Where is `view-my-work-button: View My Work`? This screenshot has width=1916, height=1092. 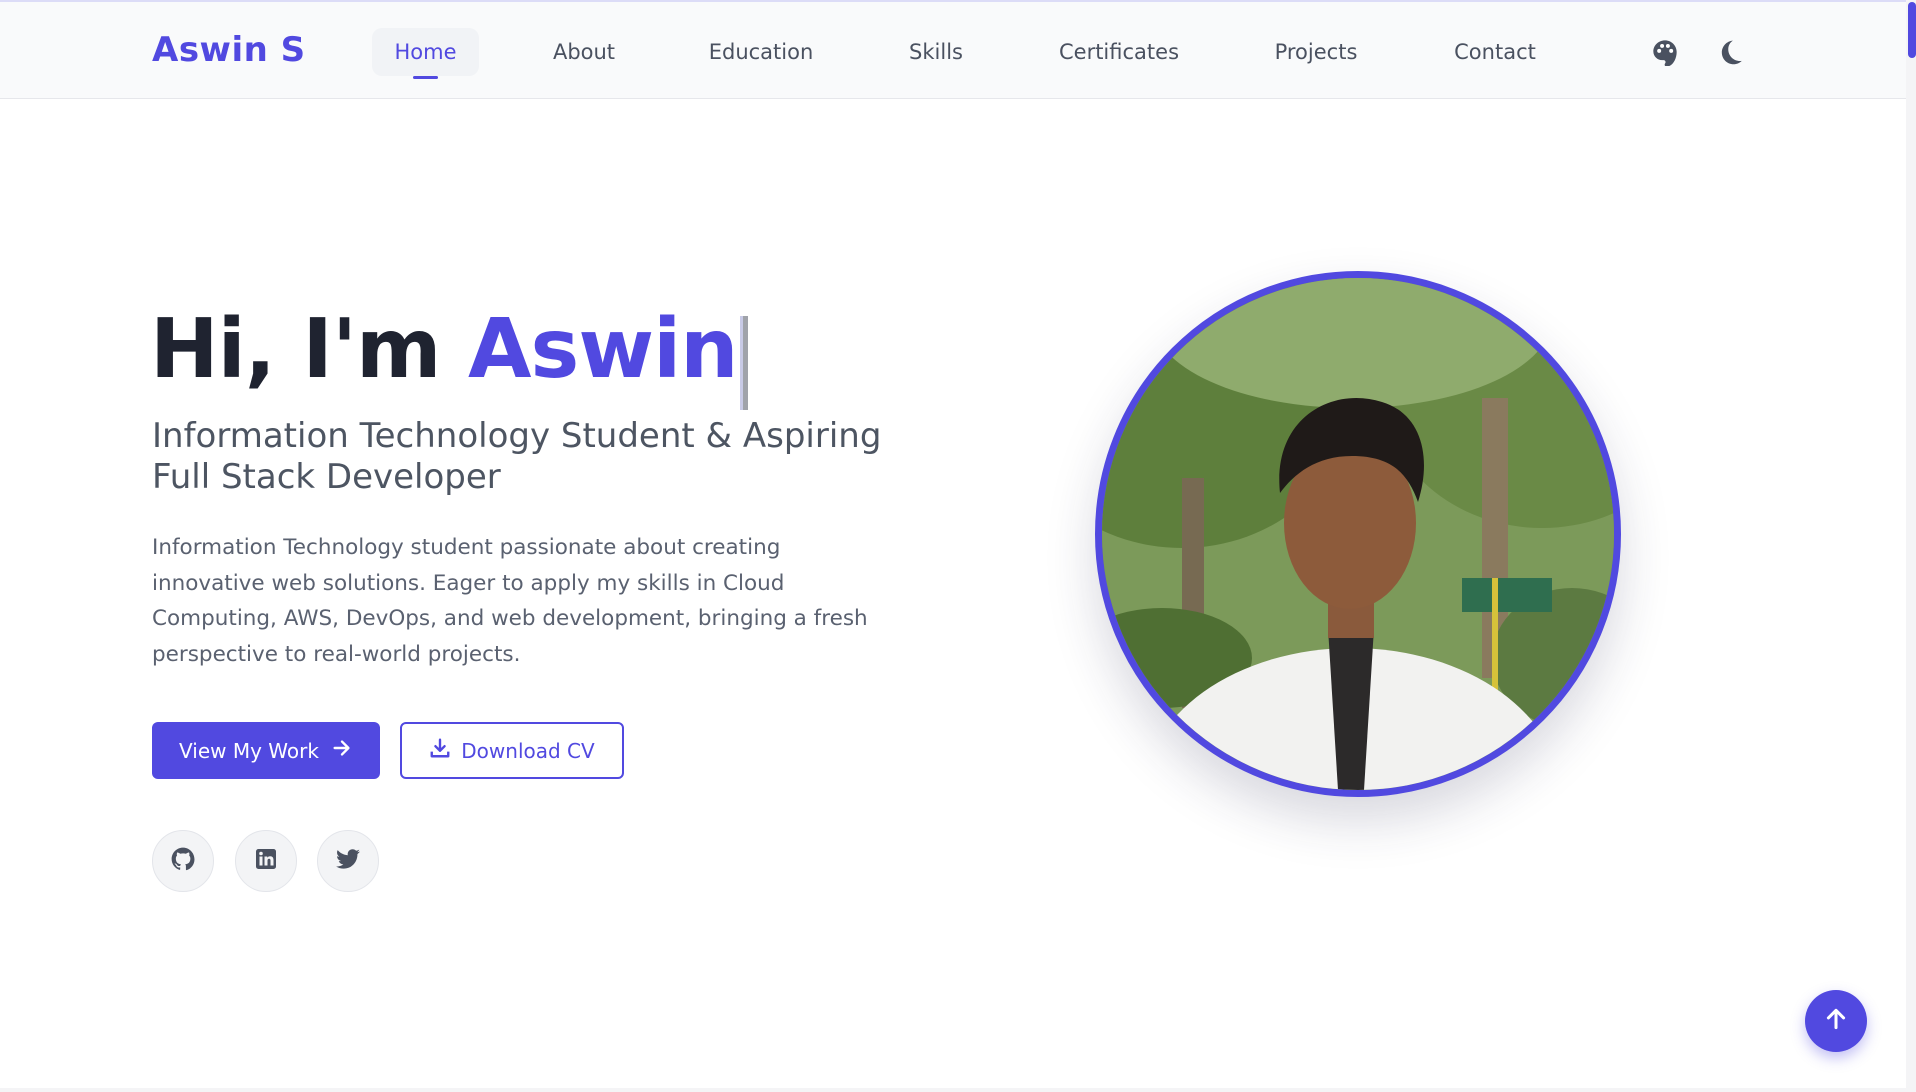 view-my-work-button: View My Work is located at coordinates (266, 750).